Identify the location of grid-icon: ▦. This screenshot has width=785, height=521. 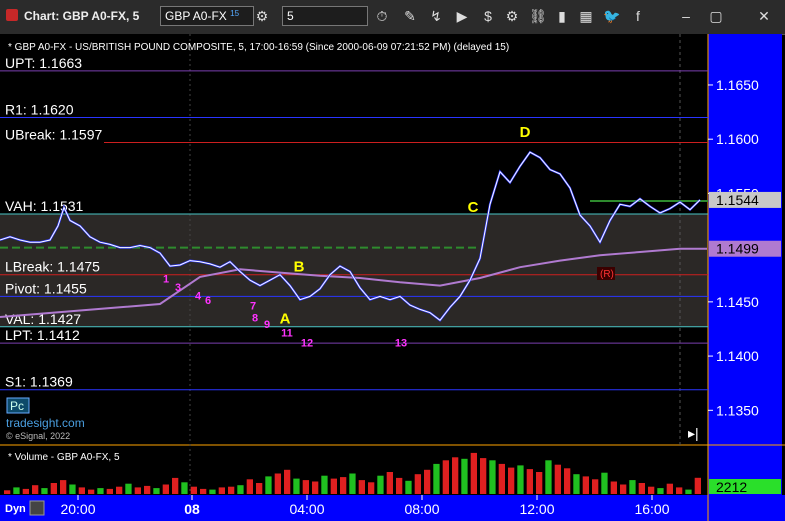
(586, 16).